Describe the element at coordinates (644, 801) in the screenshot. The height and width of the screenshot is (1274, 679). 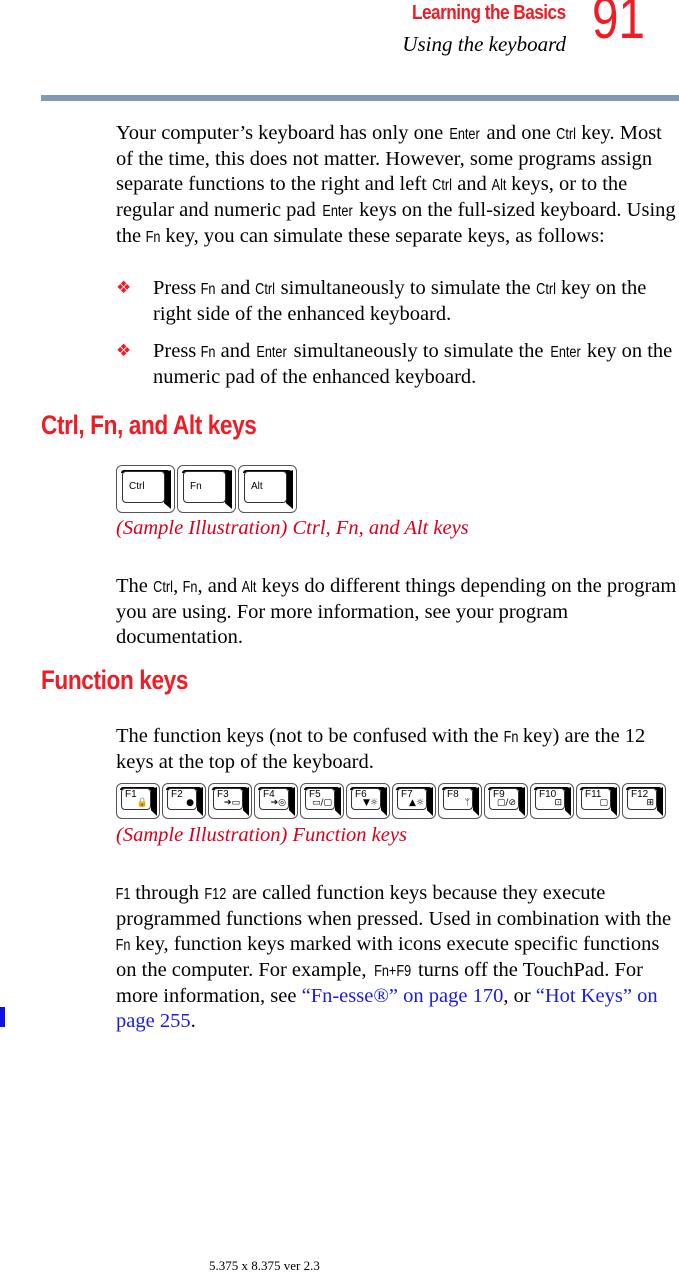
I see `function-key-f12: F12 ⊞` at that location.